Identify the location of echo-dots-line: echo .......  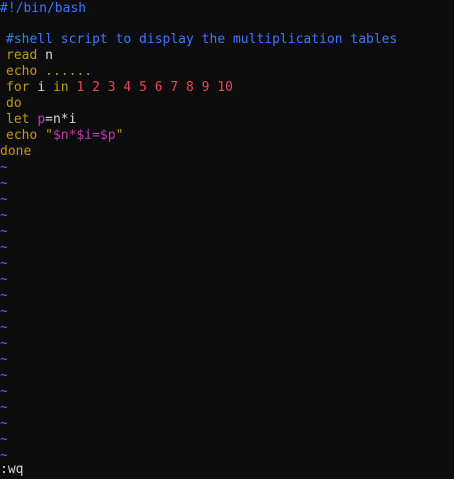
(49, 72).